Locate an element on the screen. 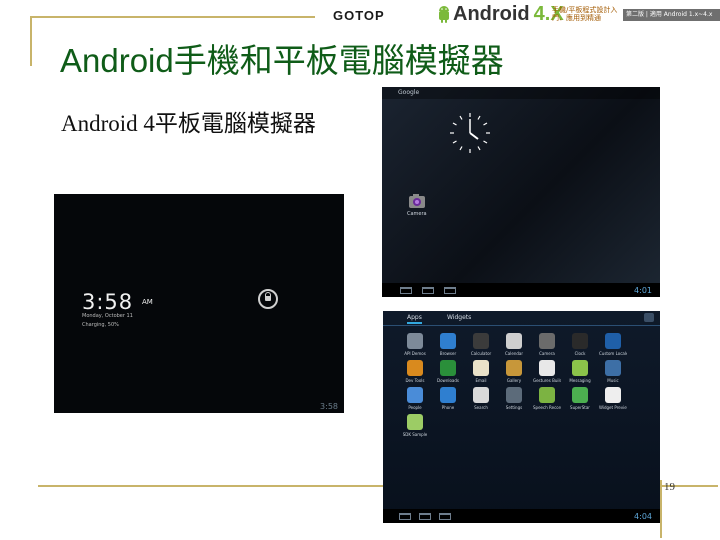 Image resolution: width=720 pixels, height=540 pixels. app-launcher-item: Speech Recorder is located at coordinates (547, 398).